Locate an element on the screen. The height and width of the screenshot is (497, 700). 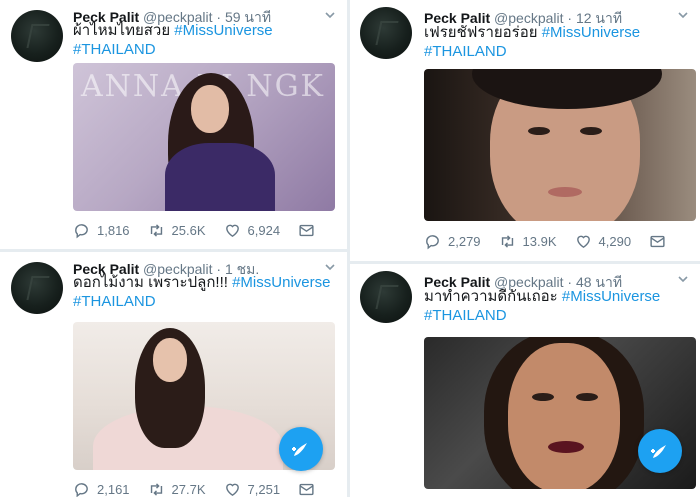
tweet-body: ผ้าไหมไทยสวย is located at coordinates (122, 30).